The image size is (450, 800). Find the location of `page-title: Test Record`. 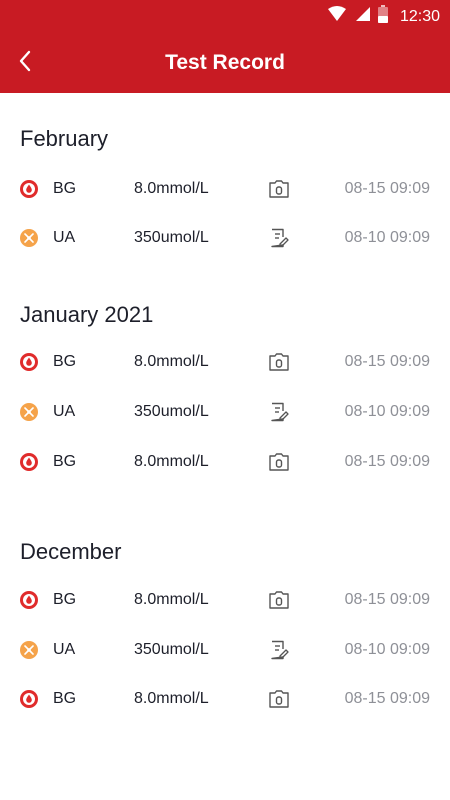

page-title: Test Record is located at coordinates (225, 62).